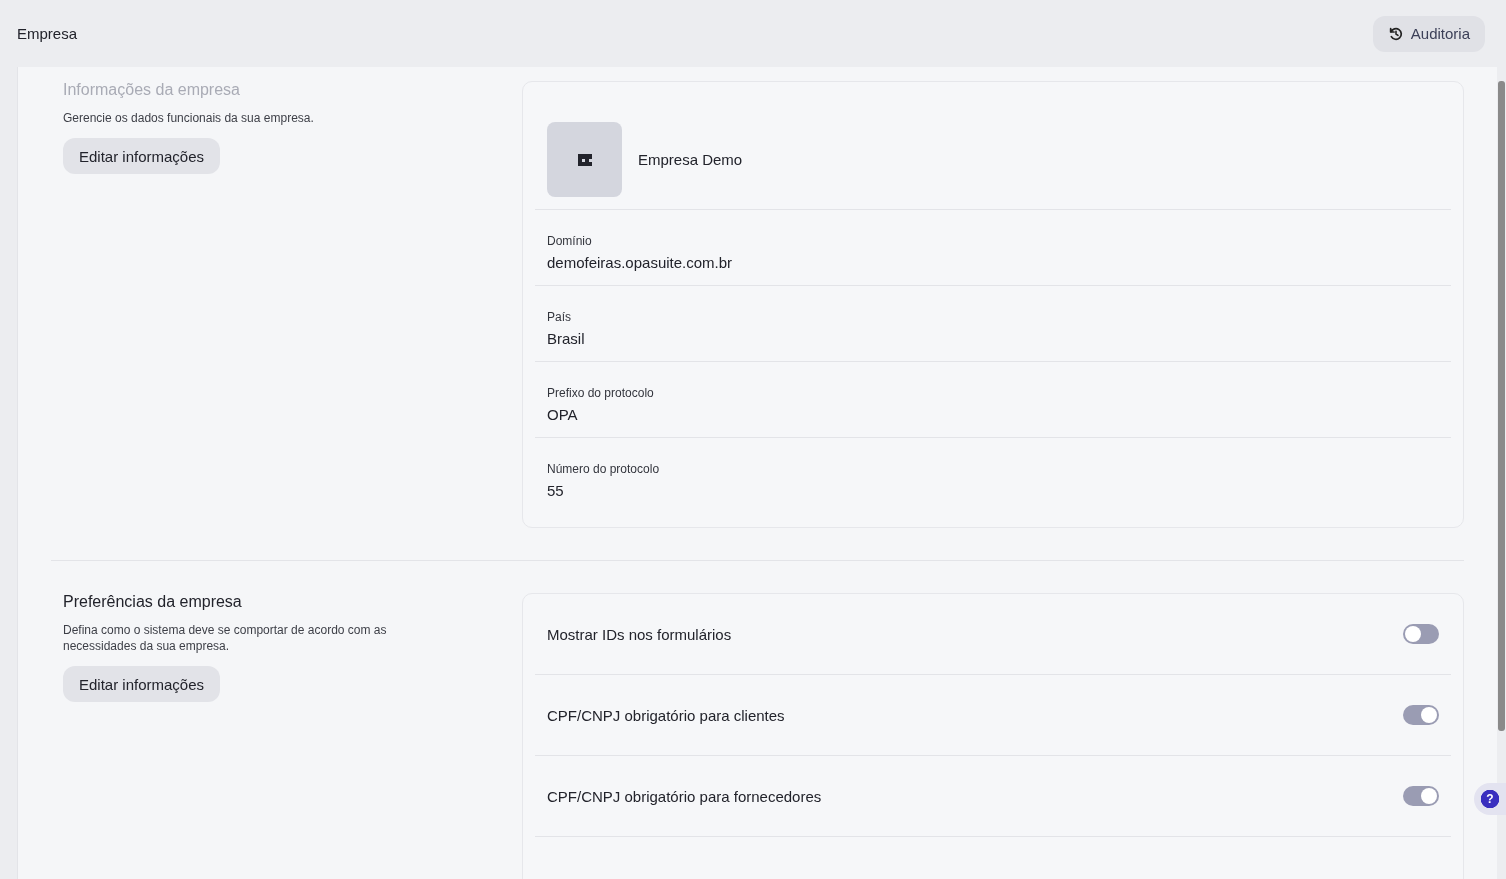 The width and height of the screenshot is (1506, 879). I want to click on company-name: Empresa Demo, so click(690, 159).